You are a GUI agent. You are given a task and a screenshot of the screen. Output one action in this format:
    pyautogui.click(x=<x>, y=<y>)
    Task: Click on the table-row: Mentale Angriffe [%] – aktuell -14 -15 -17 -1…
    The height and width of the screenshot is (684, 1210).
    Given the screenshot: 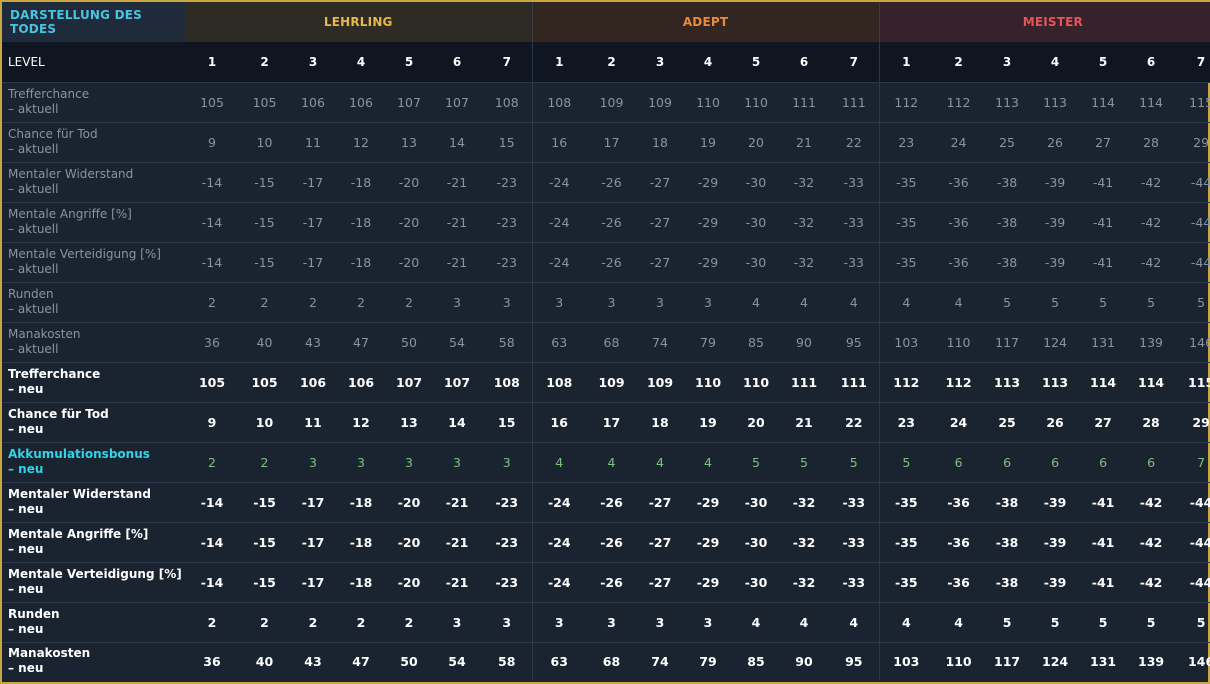 What is the action you would take?
    pyautogui.click(x=606, y=221)
    